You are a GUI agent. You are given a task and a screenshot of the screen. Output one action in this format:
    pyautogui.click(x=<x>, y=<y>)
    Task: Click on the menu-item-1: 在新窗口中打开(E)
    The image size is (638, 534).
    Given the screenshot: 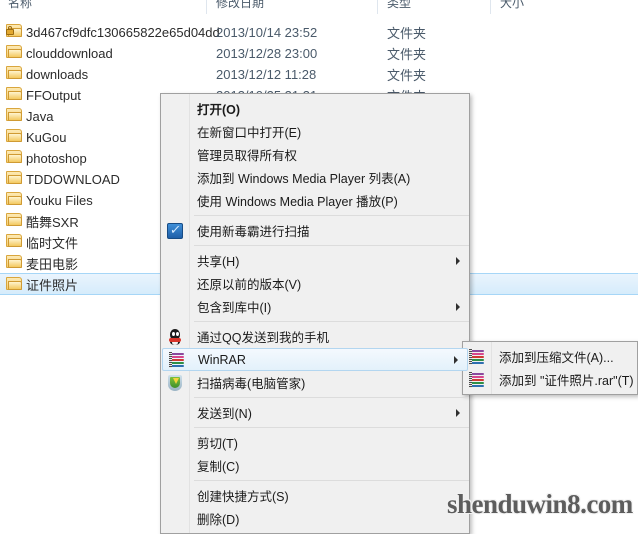 What is the action you would take?
    pyautogui.click(x=315, y=131)
    